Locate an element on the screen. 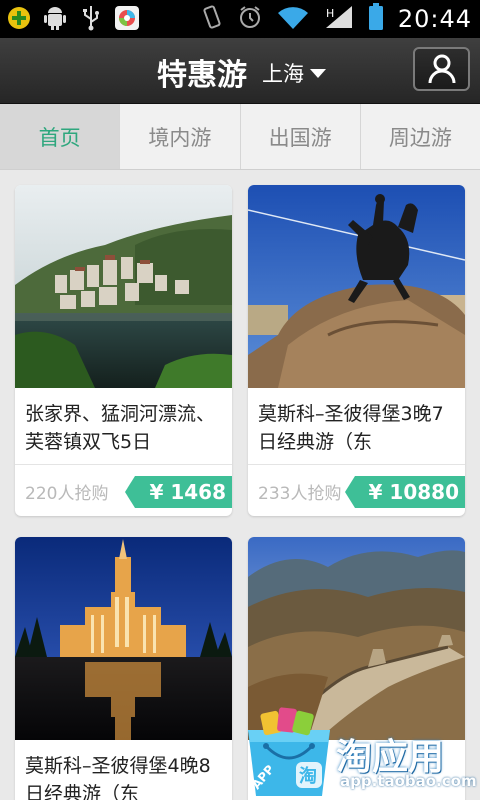  tab-home: 首页 is located at coordinates (60, 136).